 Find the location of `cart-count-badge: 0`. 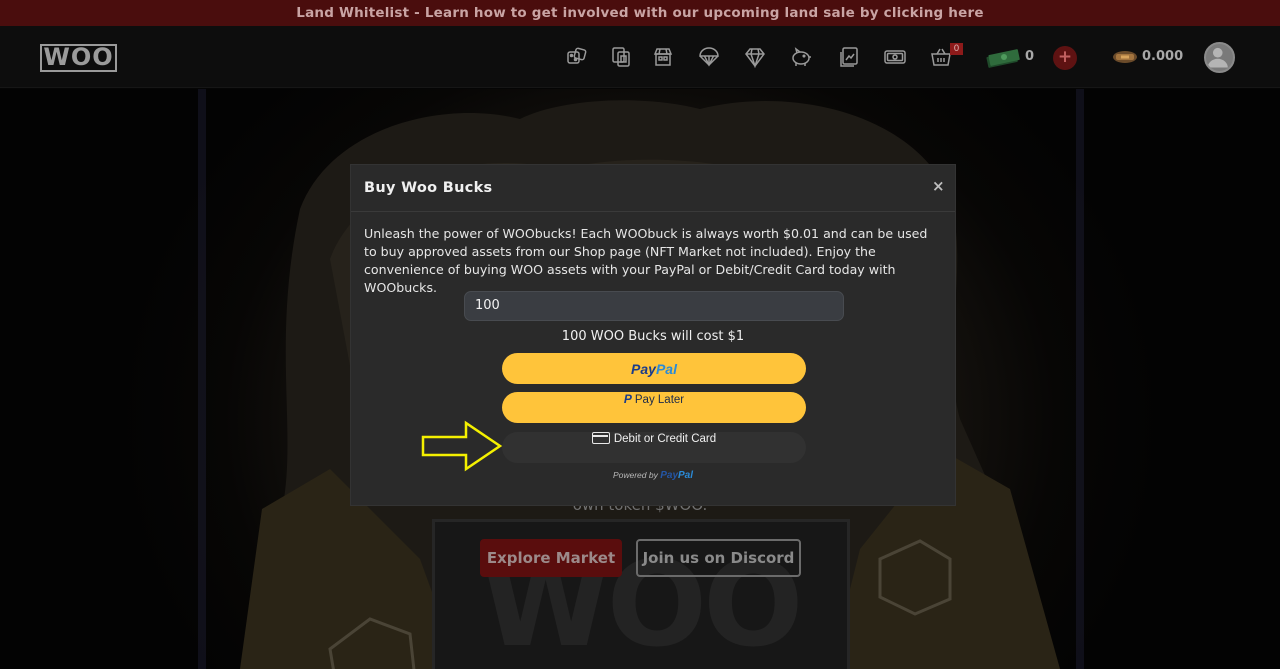

cart-count-badge: 0 is located at coordinates (956, 49).